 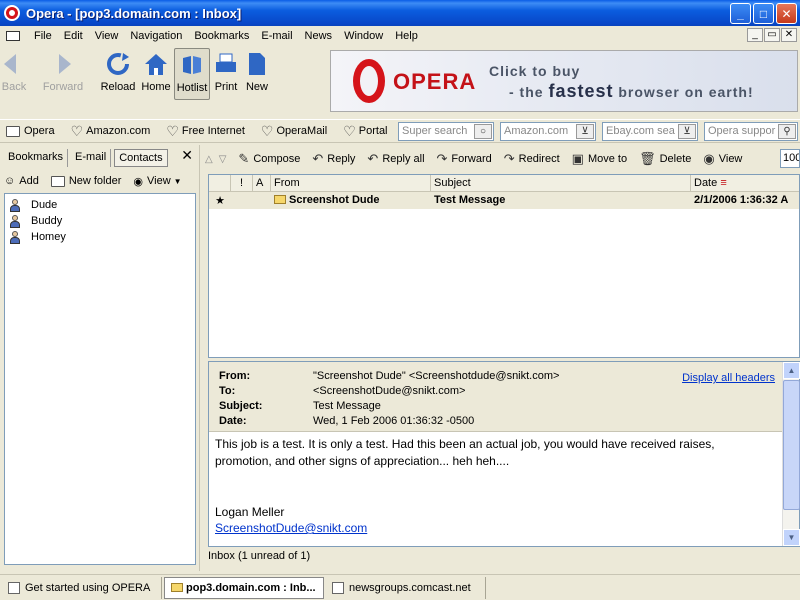 What do you see at coordinates (30, 131) in the screenshot?
I see `personal-bar-opera: Opera` at bounding box center [30, 131].